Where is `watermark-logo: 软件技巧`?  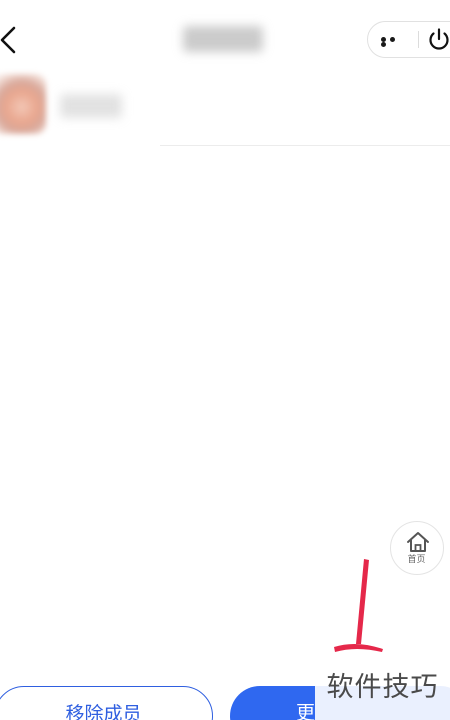
watermark-logo: 软件技巧 is located at coordinates (382, 690).